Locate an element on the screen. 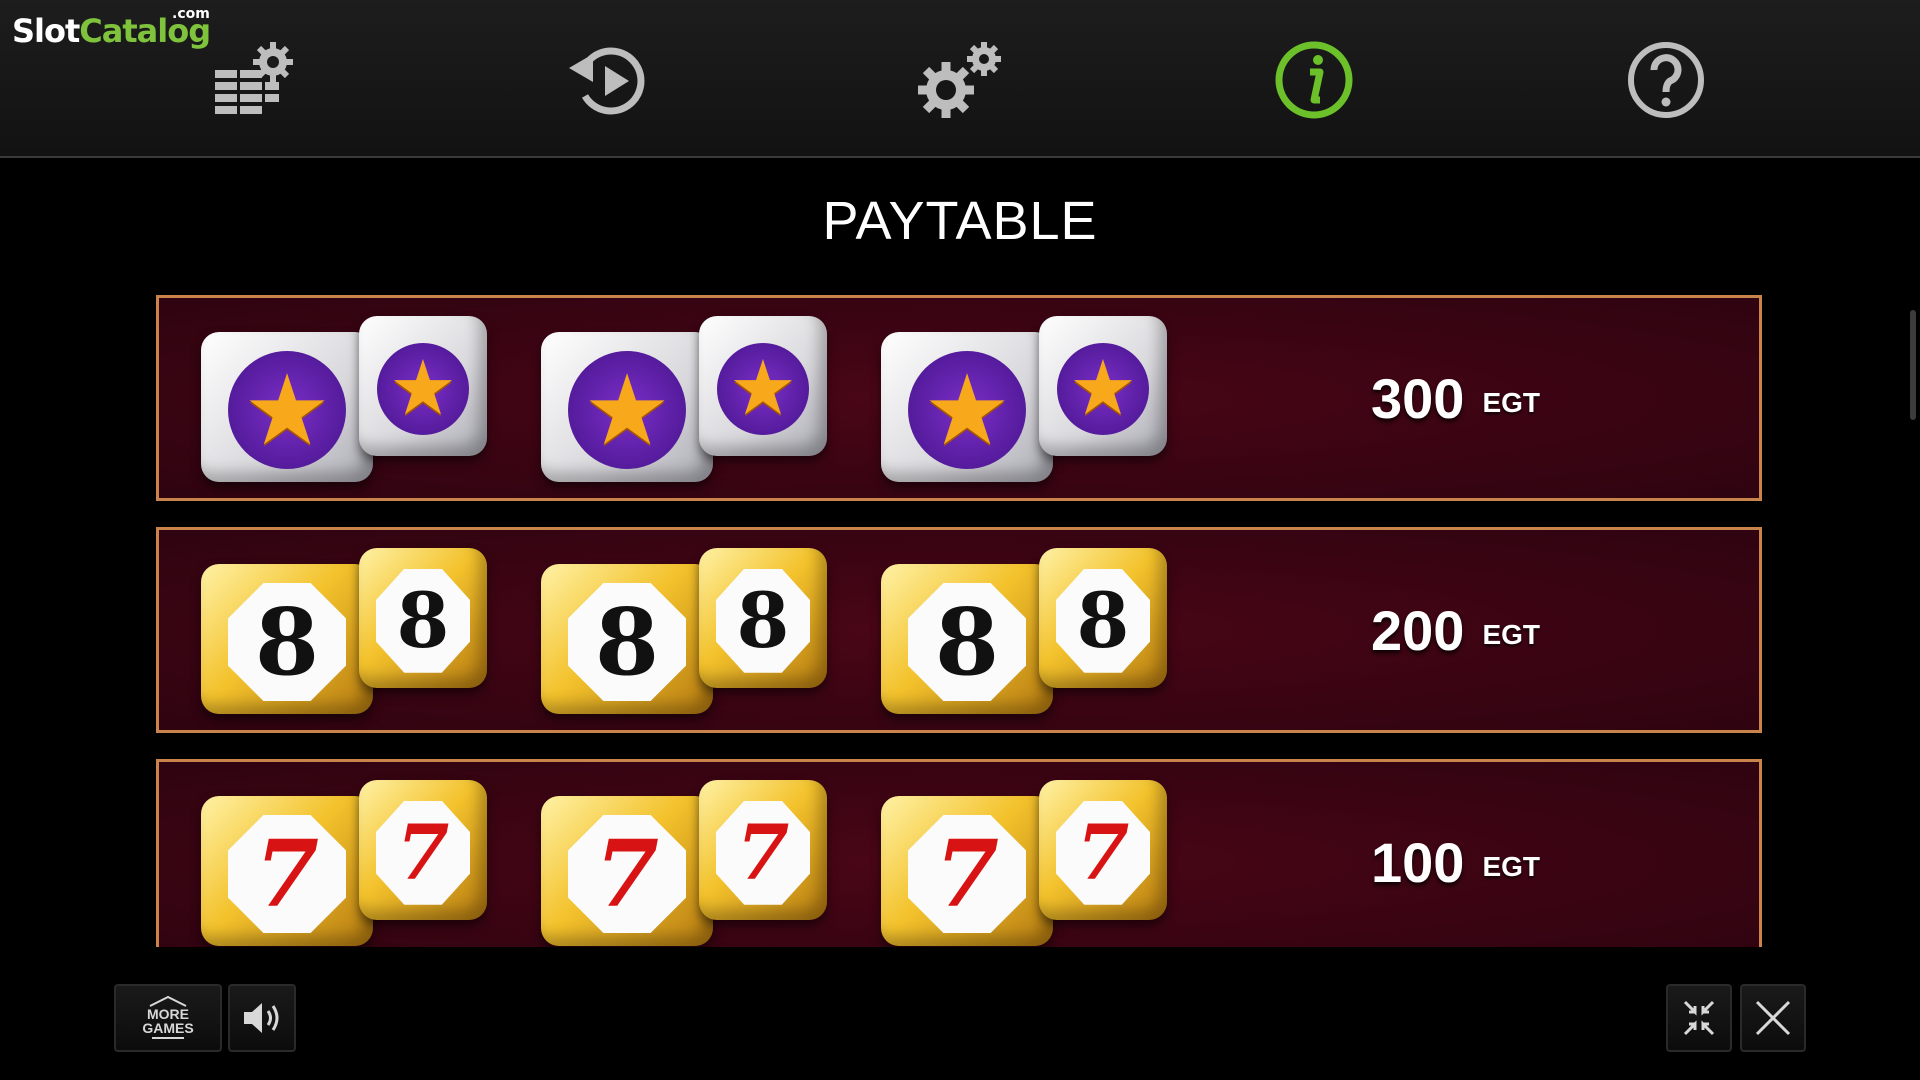 Image resolution: width=1920 pixels, height=1080 pixels. more-games-button: MORE GAMES is located at coordinates (168, 1018).